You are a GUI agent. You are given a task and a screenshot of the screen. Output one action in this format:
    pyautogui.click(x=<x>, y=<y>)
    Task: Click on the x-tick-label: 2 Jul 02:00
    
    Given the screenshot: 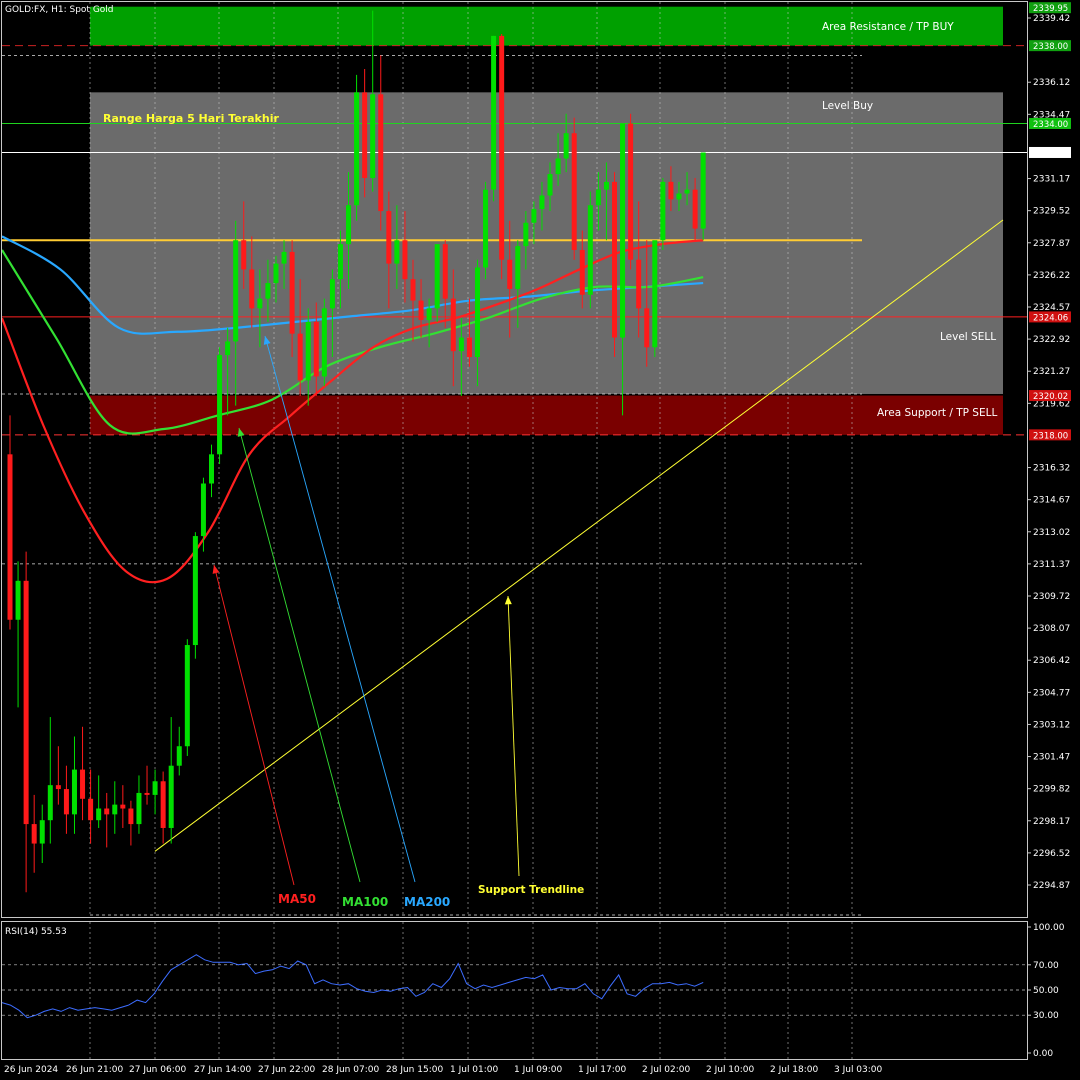 What is the action you would take?
    pyautogui.click(x=666, y=1070)
    